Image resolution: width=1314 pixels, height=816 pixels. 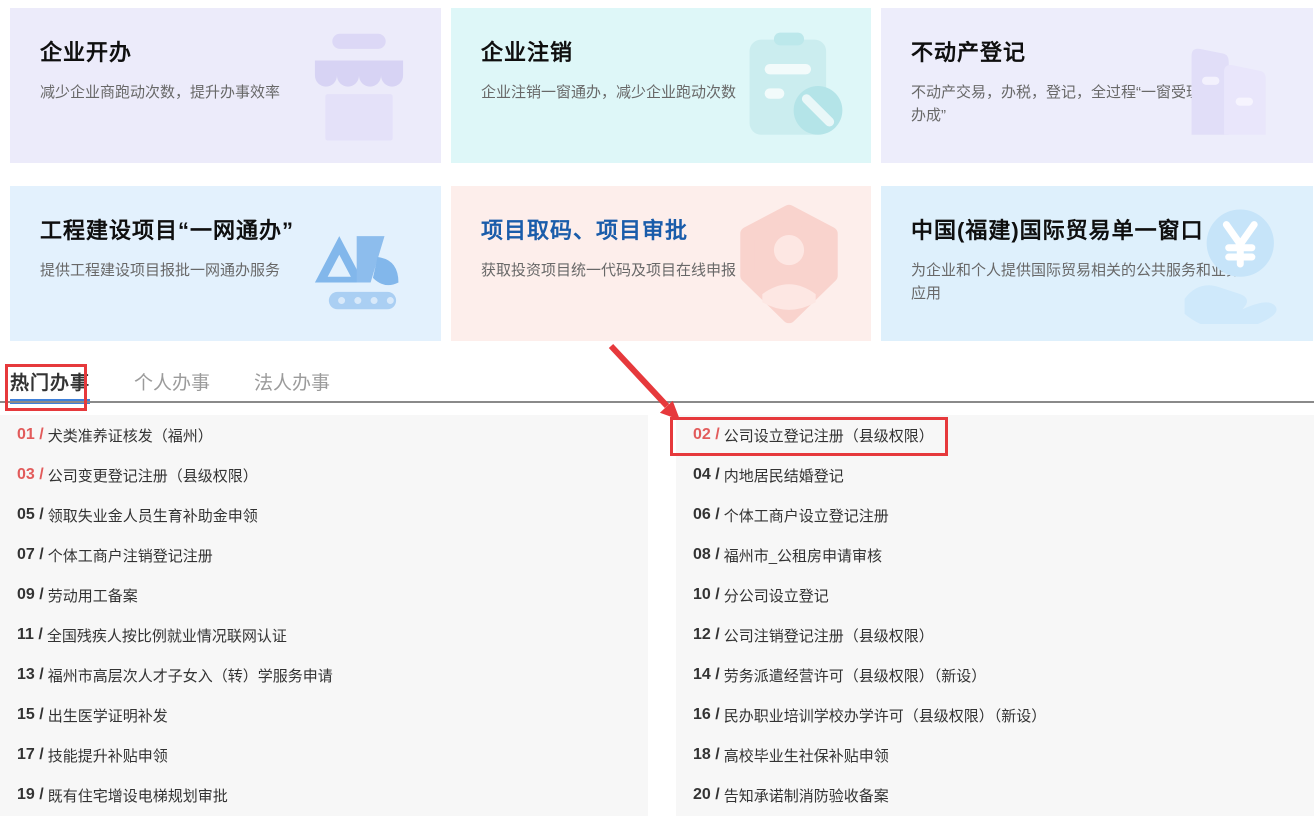 I want to click on service-list-item: 02 / 公司设立登记注册（县级权限）, so click(x=995, y=435).